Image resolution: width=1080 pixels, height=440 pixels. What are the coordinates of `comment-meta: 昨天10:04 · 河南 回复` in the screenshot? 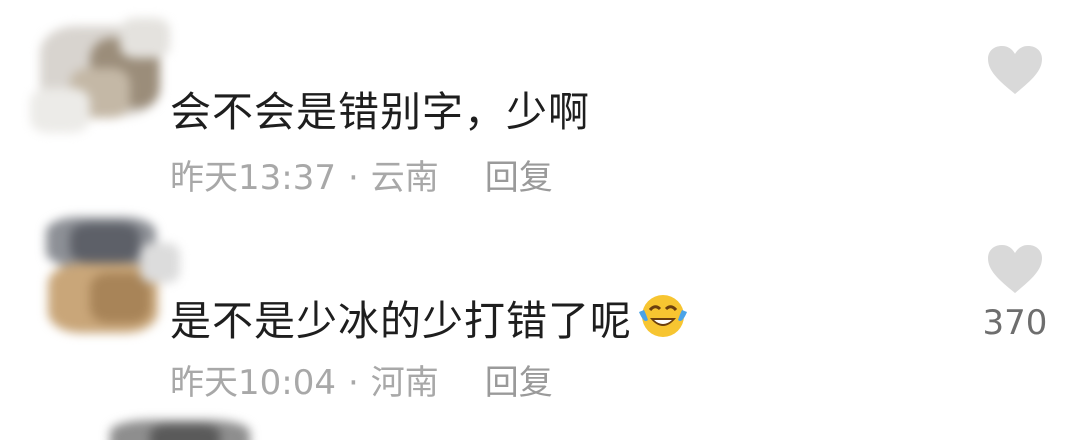 It's located at (361, 379).